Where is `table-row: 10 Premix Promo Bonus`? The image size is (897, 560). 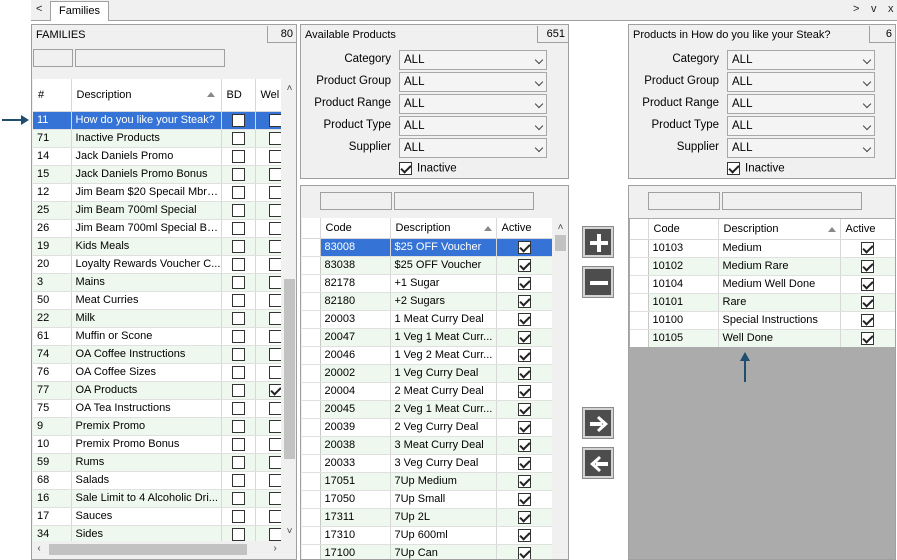
table-row: 10 Premix Promo Bonus is located at coordinates (157, 444).